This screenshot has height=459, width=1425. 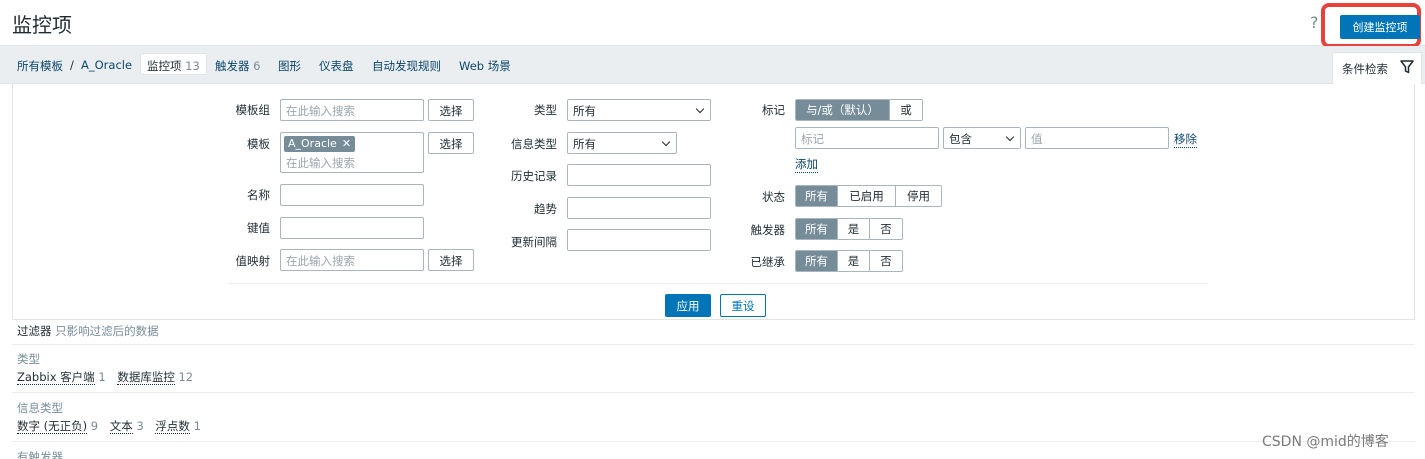 What do you see at coordinates (312, 143) in the screenshot?
I see `template-tag-label: A_Oracle` at bounding box center [312, 143].